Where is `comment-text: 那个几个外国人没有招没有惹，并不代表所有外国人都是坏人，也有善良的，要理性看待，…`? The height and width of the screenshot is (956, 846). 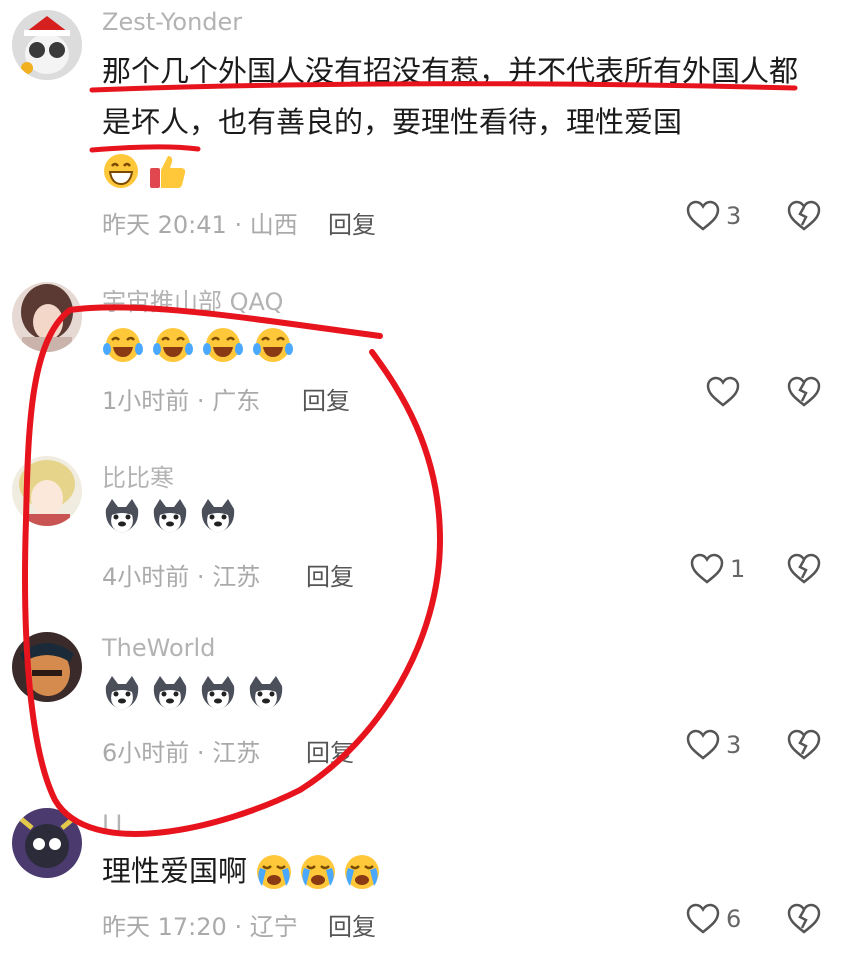
comment-text: 那个几个外国人没有招没有惹，并不代表所有外国人都是坏人，也有善良的，要理性看待，… is located at coordinates (450, 96).